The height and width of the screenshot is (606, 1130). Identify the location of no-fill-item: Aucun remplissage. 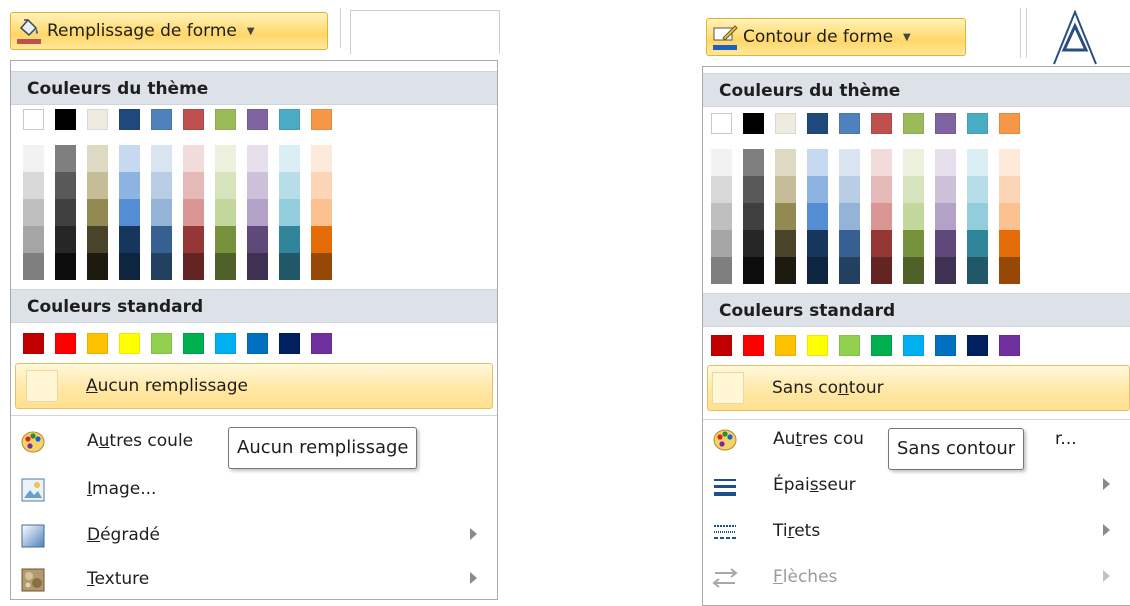
(254, 386).